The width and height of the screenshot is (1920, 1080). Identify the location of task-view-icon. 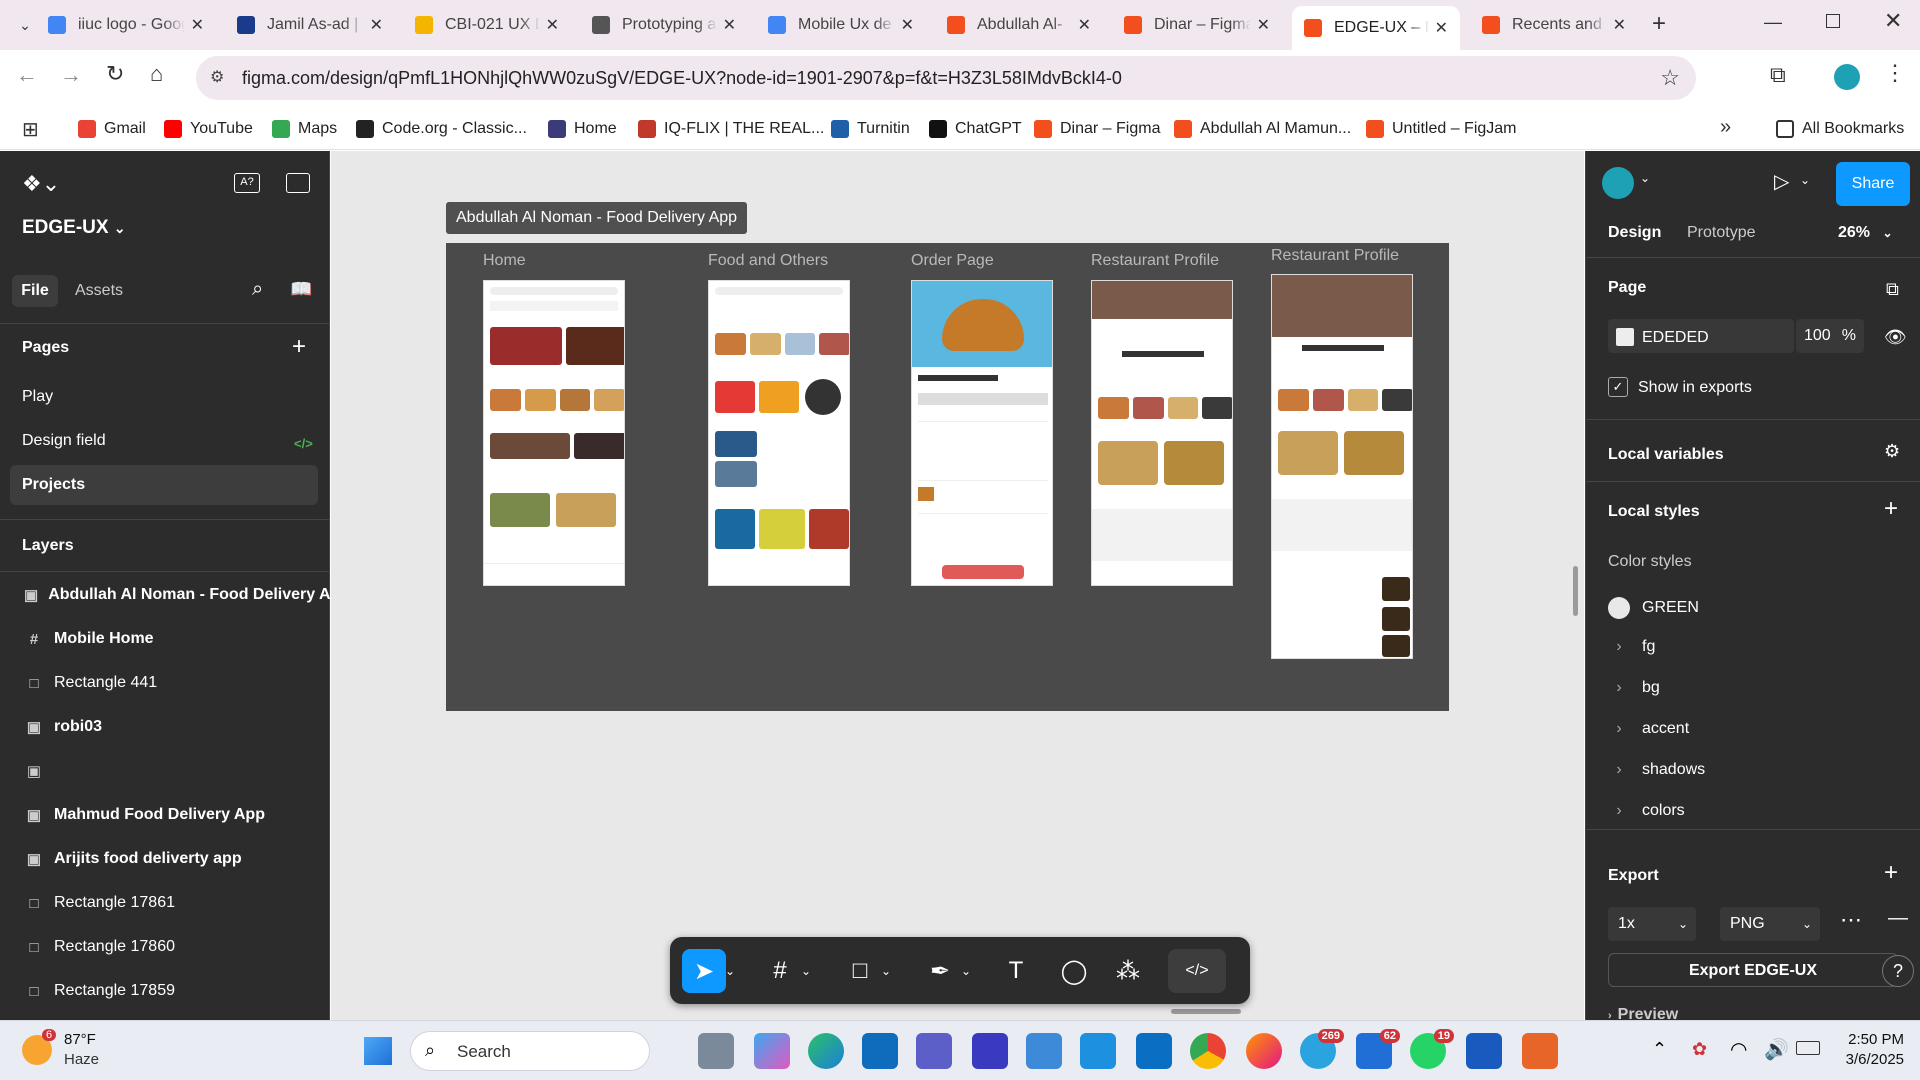
(716, 1051).